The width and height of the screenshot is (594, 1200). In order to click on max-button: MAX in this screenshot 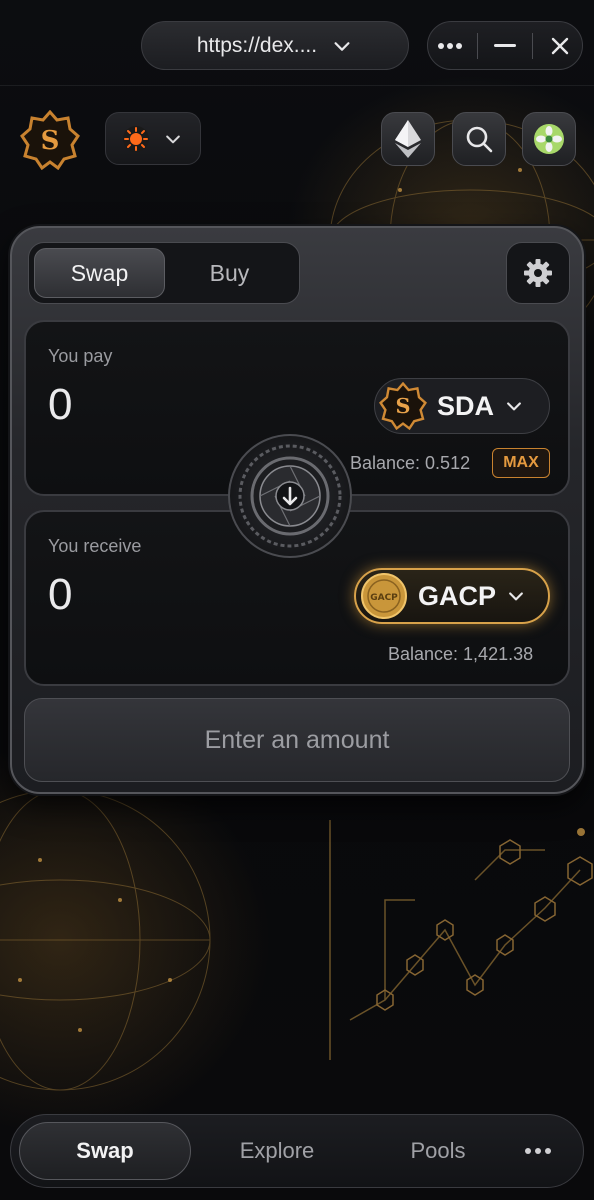, I will do `click(521, 463)`.